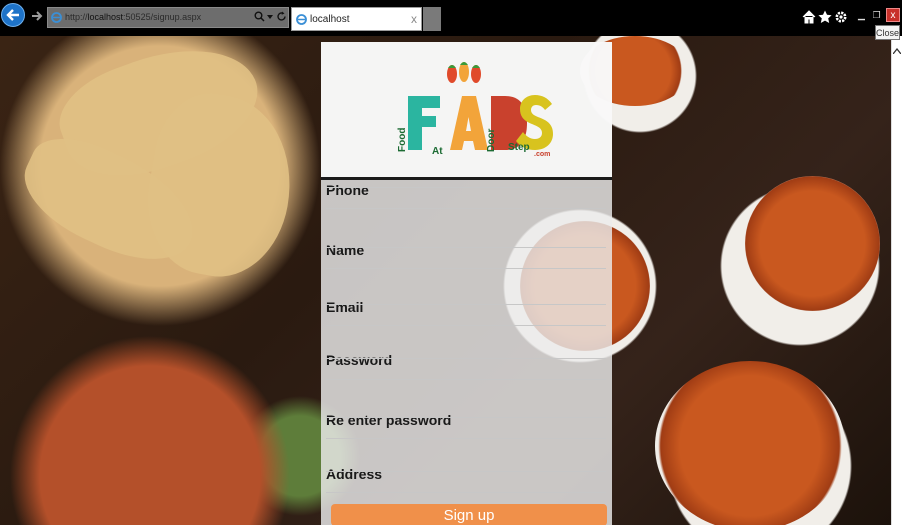 The height and width of the screenshot is (525, 902). Describe the element at coordinates (356, 19) in the screenshot. I see `tab-localhost: localhost x` at that location.